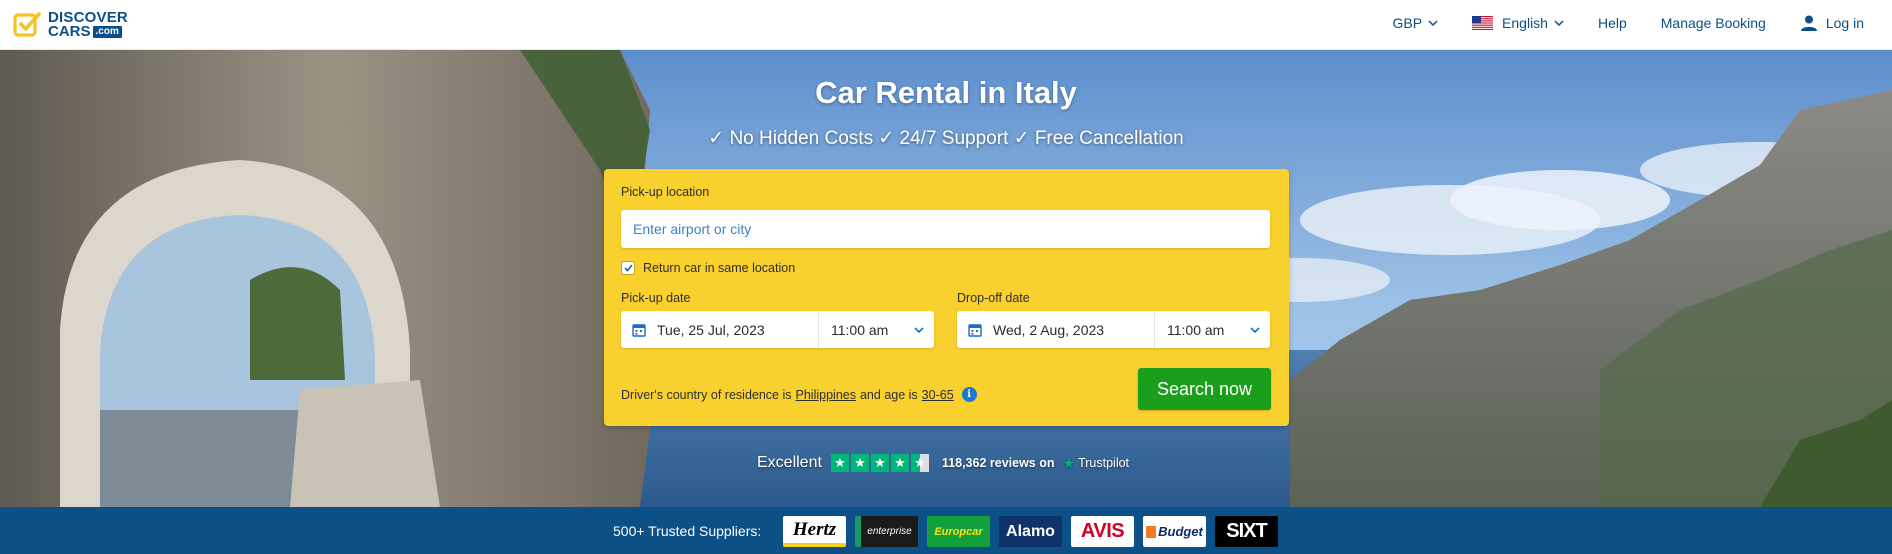 The height and width of the screenshot is (554, 1892). Describe the element at coordinates (919, 463) in the screenshot. I see `half-star-icon: ★` at that location.